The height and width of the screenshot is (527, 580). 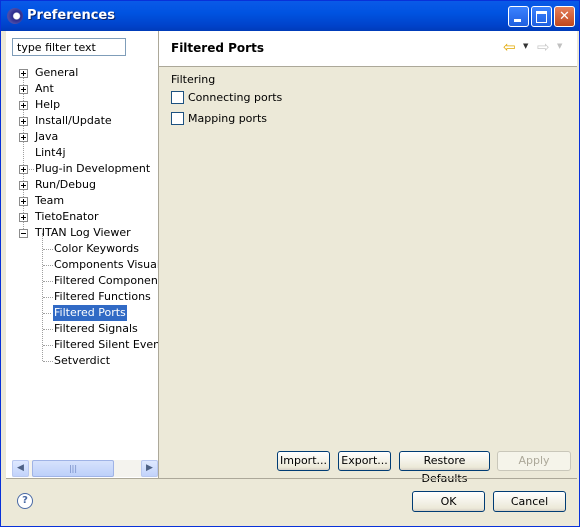 What do you see at coordinates (47, 136) in the screenshot?
I see `tree-item-label: Java` at bounding box center [47, 136].